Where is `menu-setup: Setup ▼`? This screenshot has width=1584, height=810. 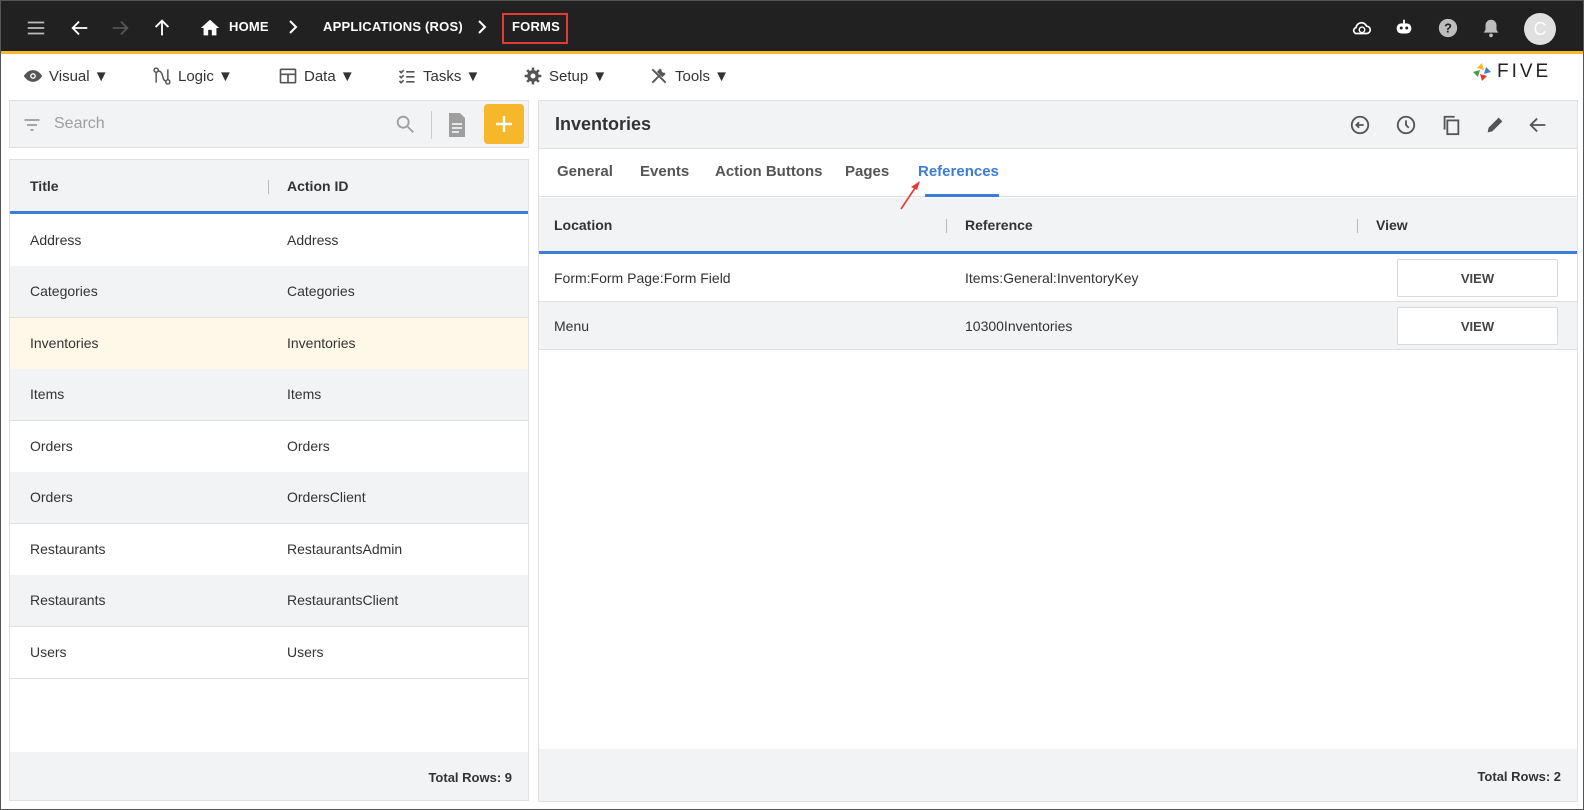
menu-setup: Setup ▼ is located at coordinates (565, 76).